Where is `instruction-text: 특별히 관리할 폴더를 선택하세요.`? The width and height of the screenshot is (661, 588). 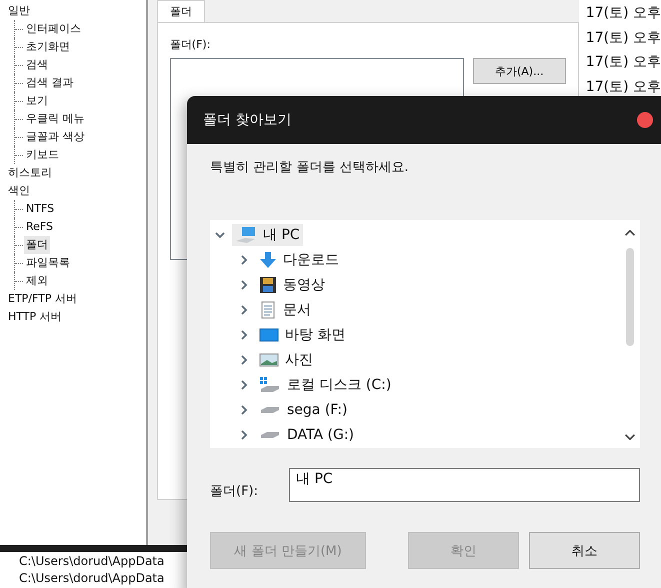
instruction-text: 특별히 관리할 폴더를 선택하세요. is located at coordinates (310, 167).